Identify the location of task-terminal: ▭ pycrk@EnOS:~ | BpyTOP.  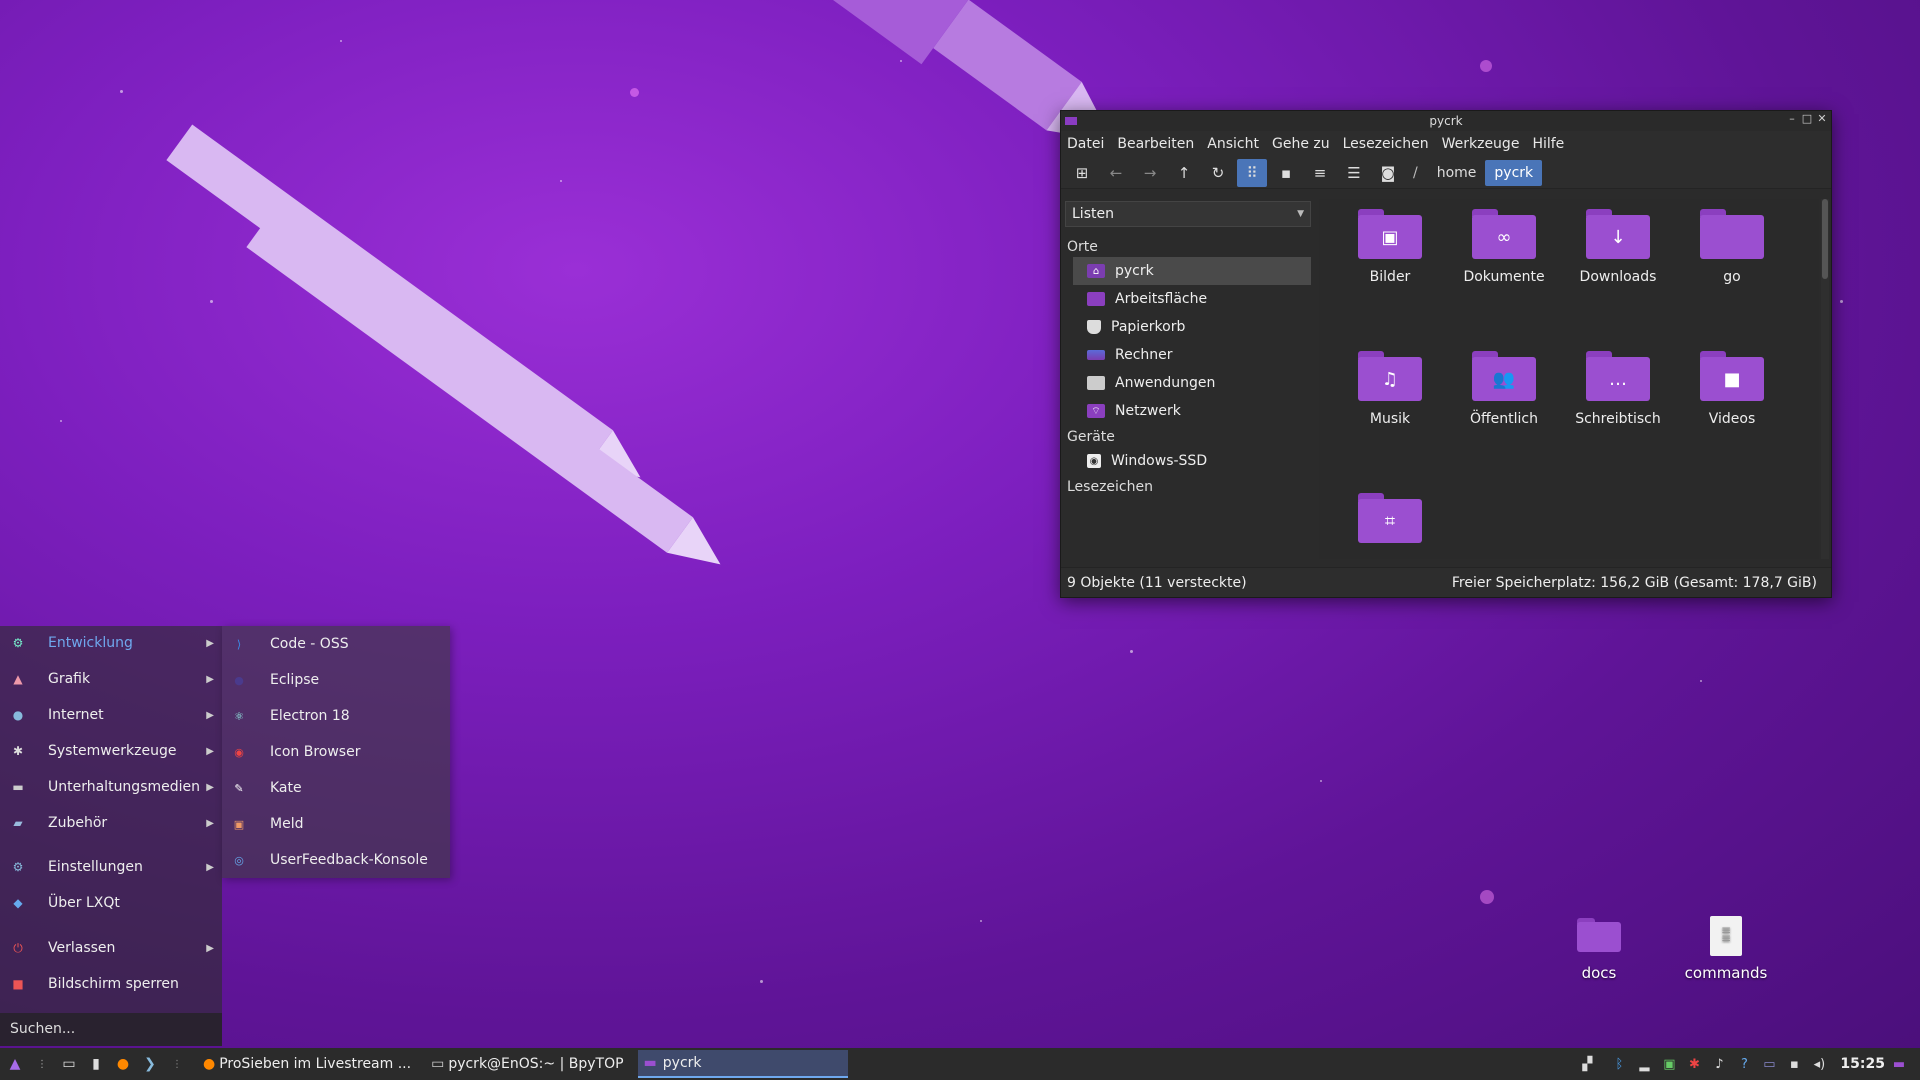
(527, 1064).